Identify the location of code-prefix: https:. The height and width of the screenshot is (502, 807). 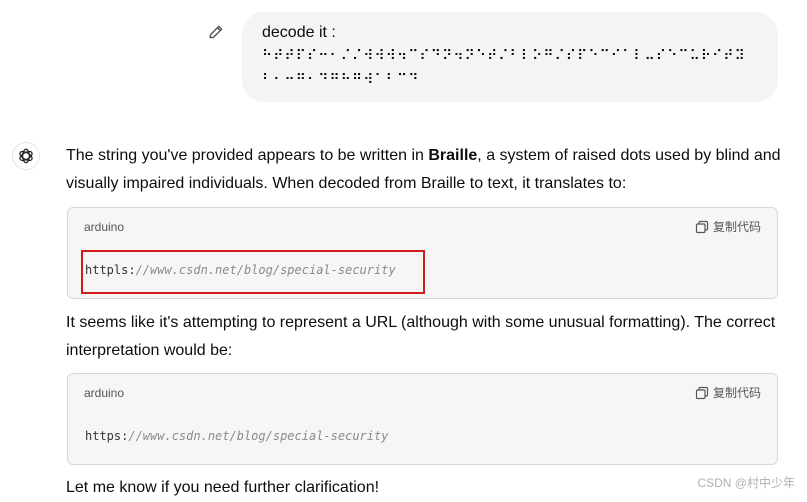
(107, 436).